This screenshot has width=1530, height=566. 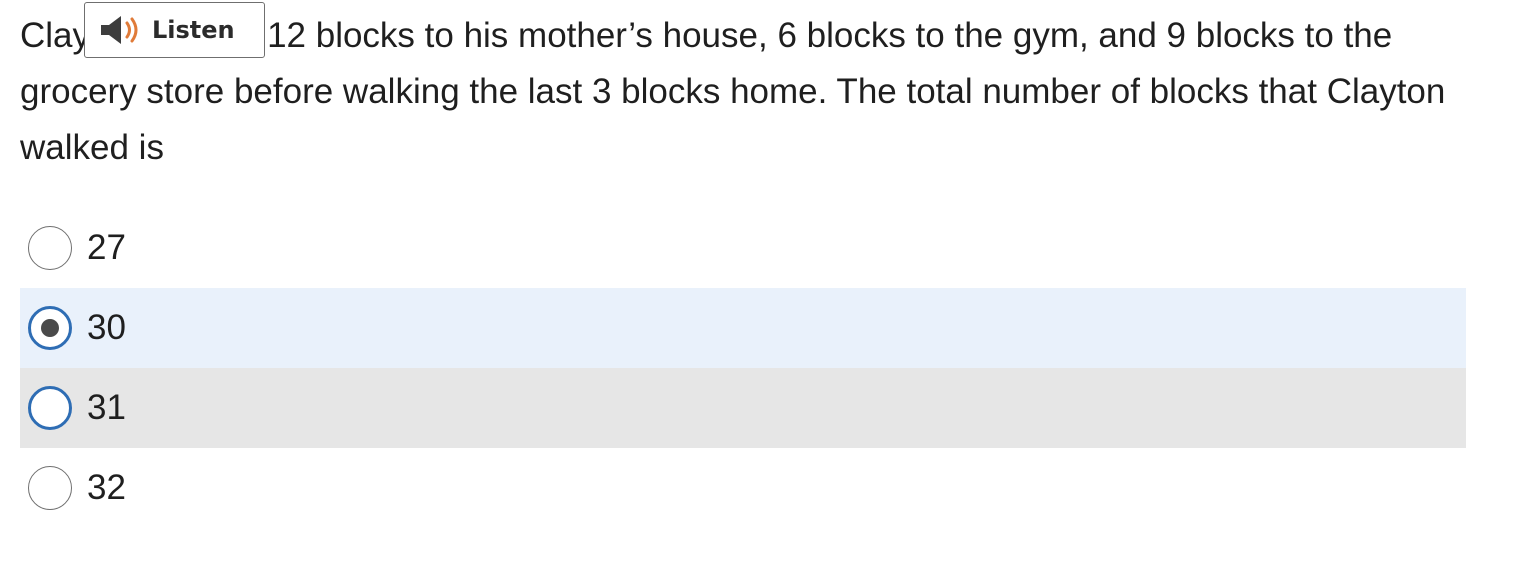 I want to click on option-label: 30, so click(x=106, y=327).